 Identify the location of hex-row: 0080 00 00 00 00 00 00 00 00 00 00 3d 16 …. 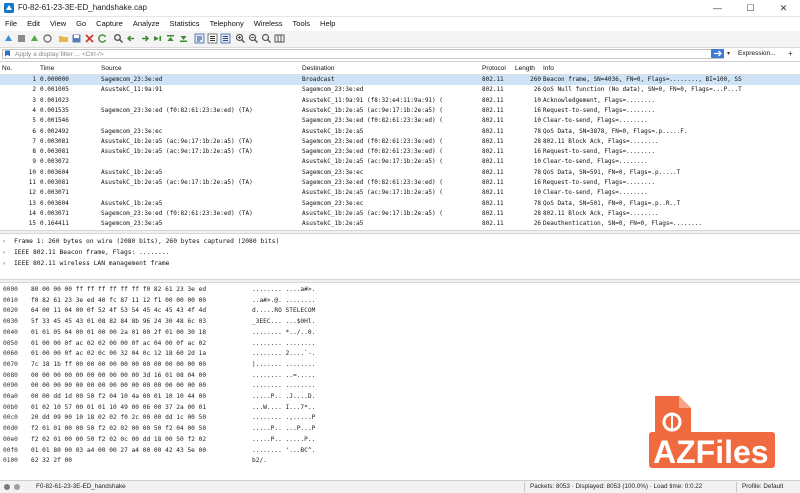
(400, 376).